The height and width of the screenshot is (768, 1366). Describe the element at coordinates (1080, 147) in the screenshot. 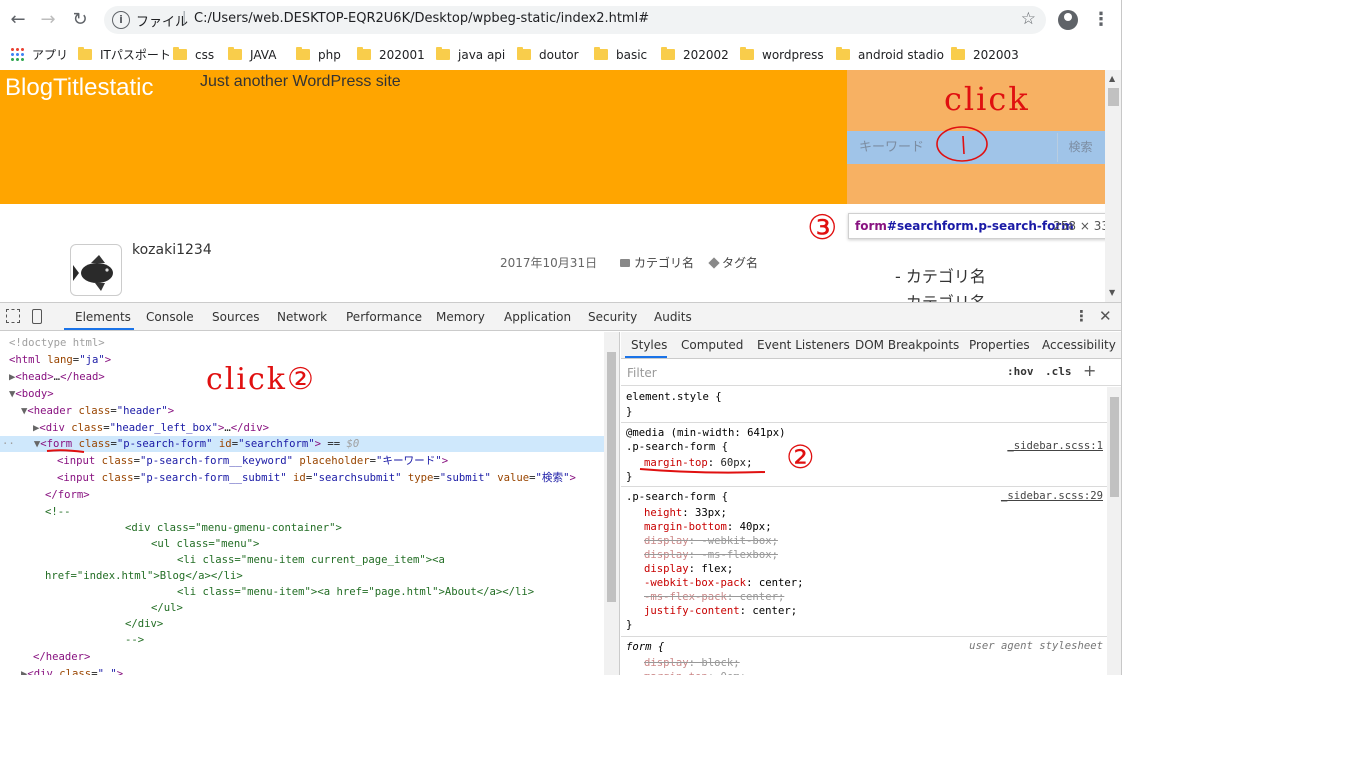

I see `search-submit-button: 検索` at that location.